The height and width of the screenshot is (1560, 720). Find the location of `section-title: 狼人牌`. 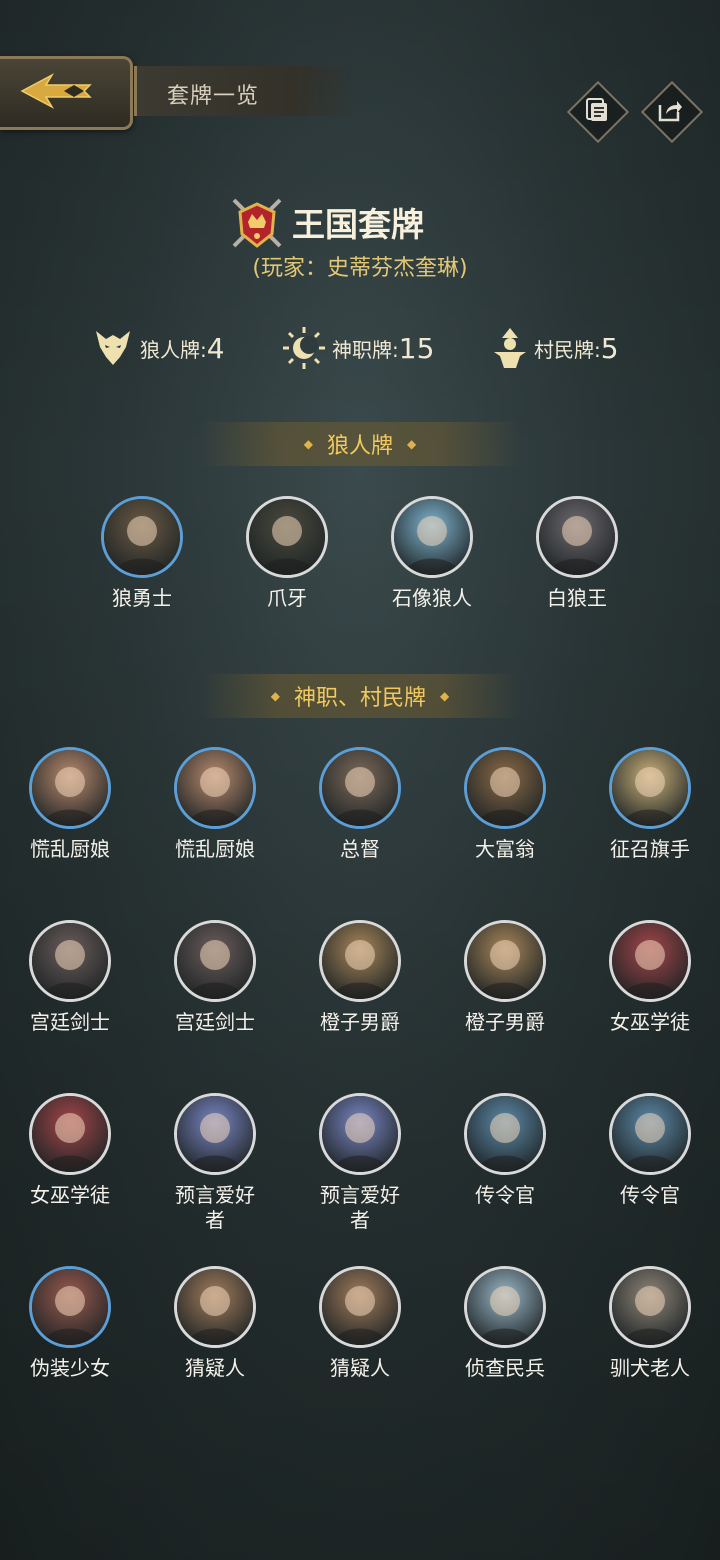

section-title: 狼人牌 is located at coordinates (359, 446).